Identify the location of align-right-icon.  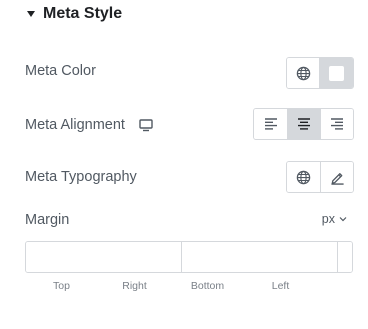
(337, 124).